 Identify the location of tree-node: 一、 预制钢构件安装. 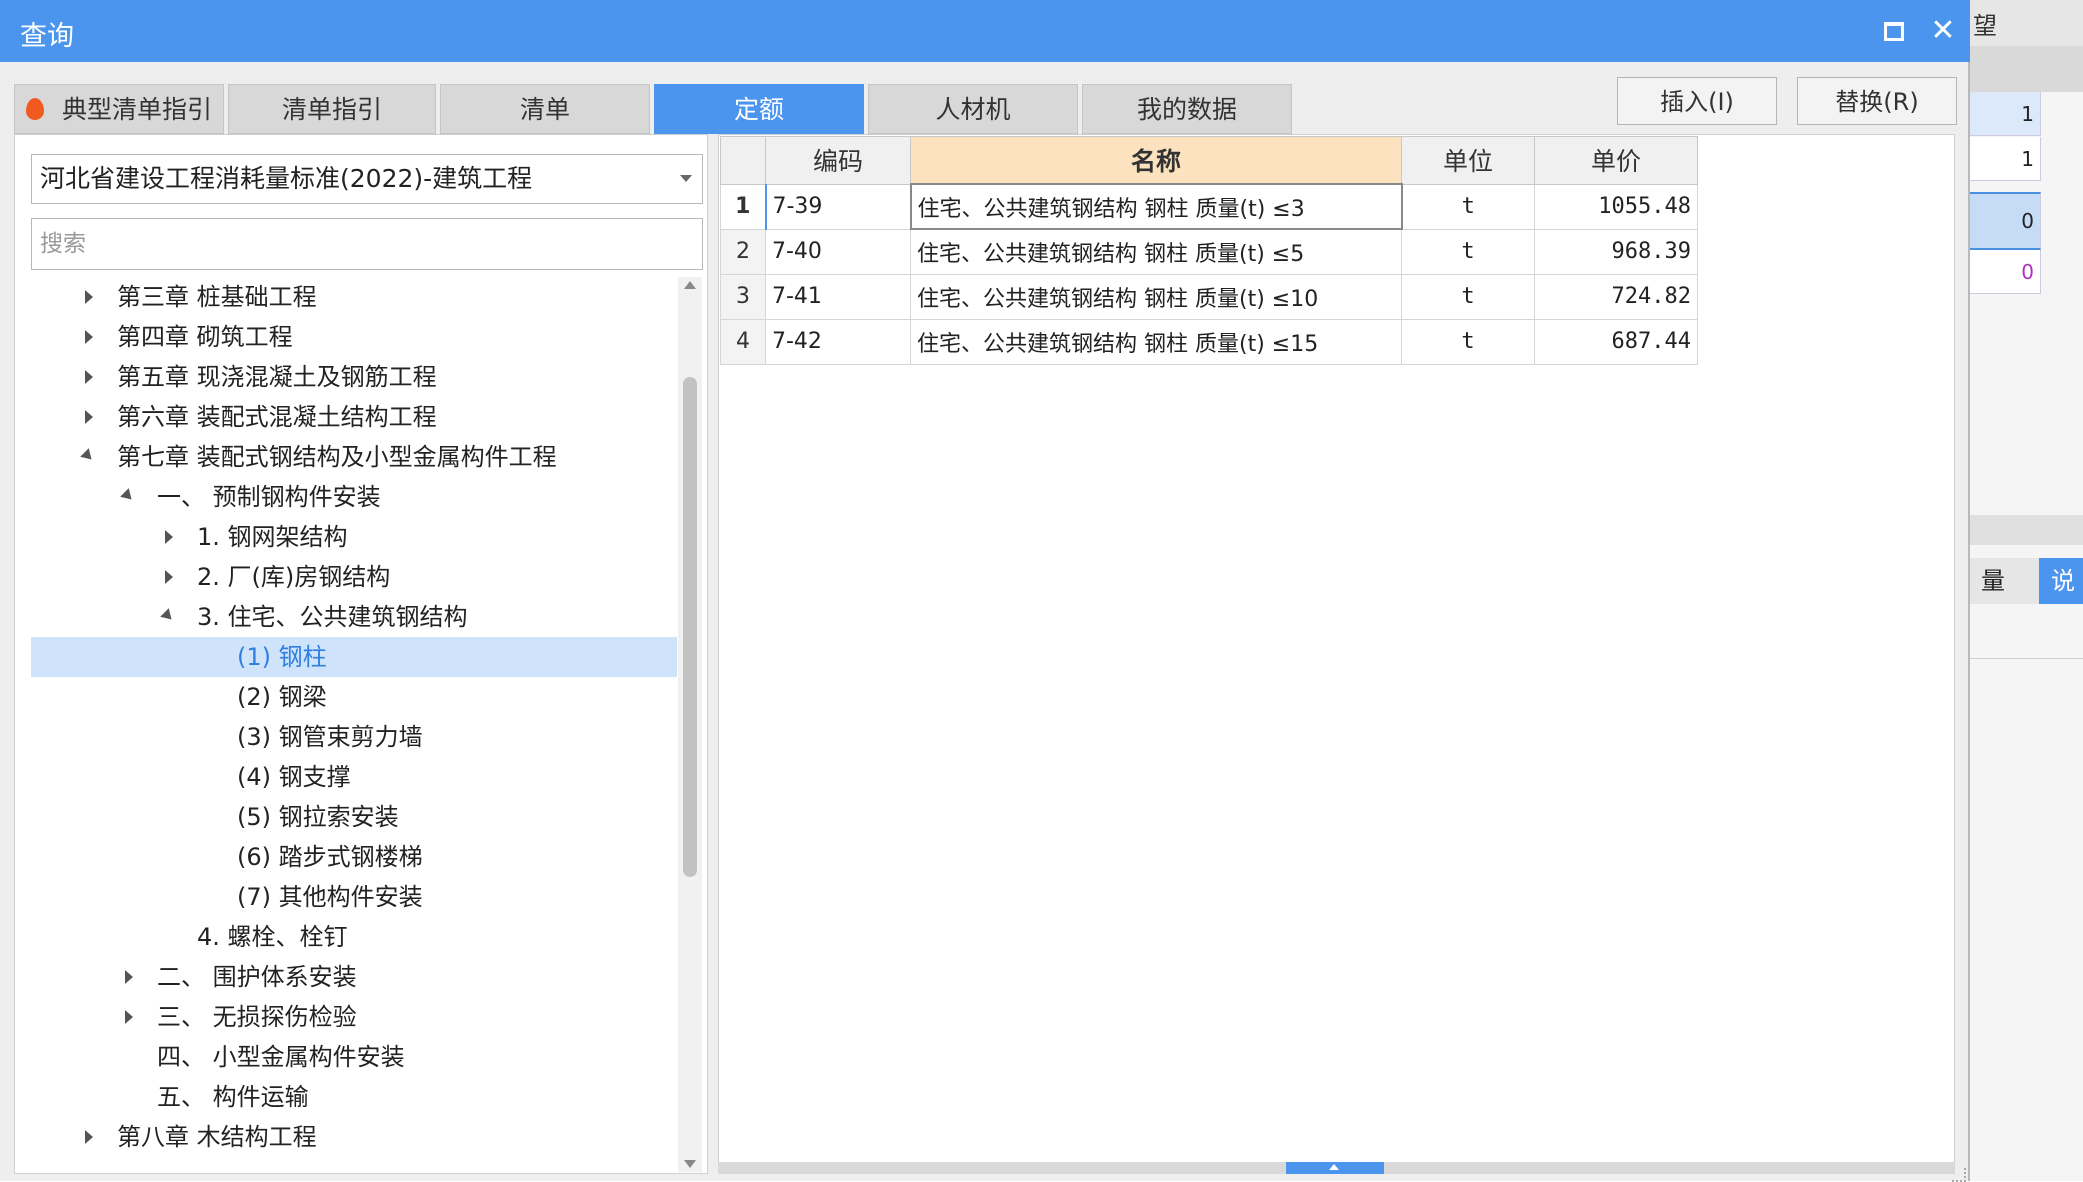
(354, 497).